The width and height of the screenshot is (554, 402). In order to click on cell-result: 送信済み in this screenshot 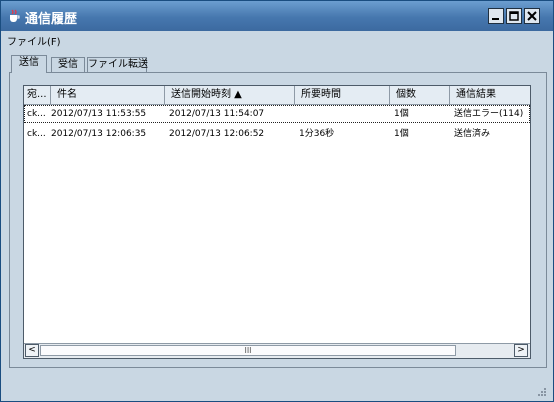, I will do `click(472, 134)`.